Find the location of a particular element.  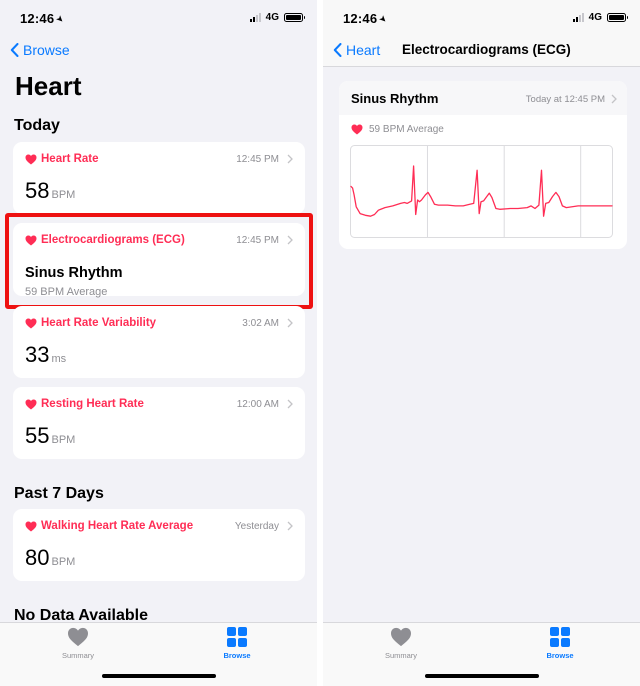

card-heart-rate-variability: Heart Rate Variability 3:02 AM 33 ms is located at coordinates (159, 342).